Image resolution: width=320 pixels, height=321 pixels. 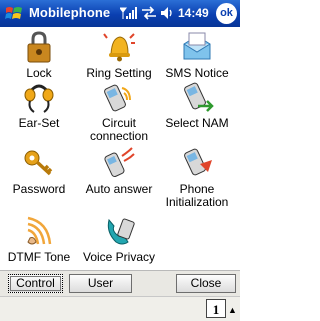 I want to click on dtmf-tone-item: DTMF Tone, so click(x=39, y=239).